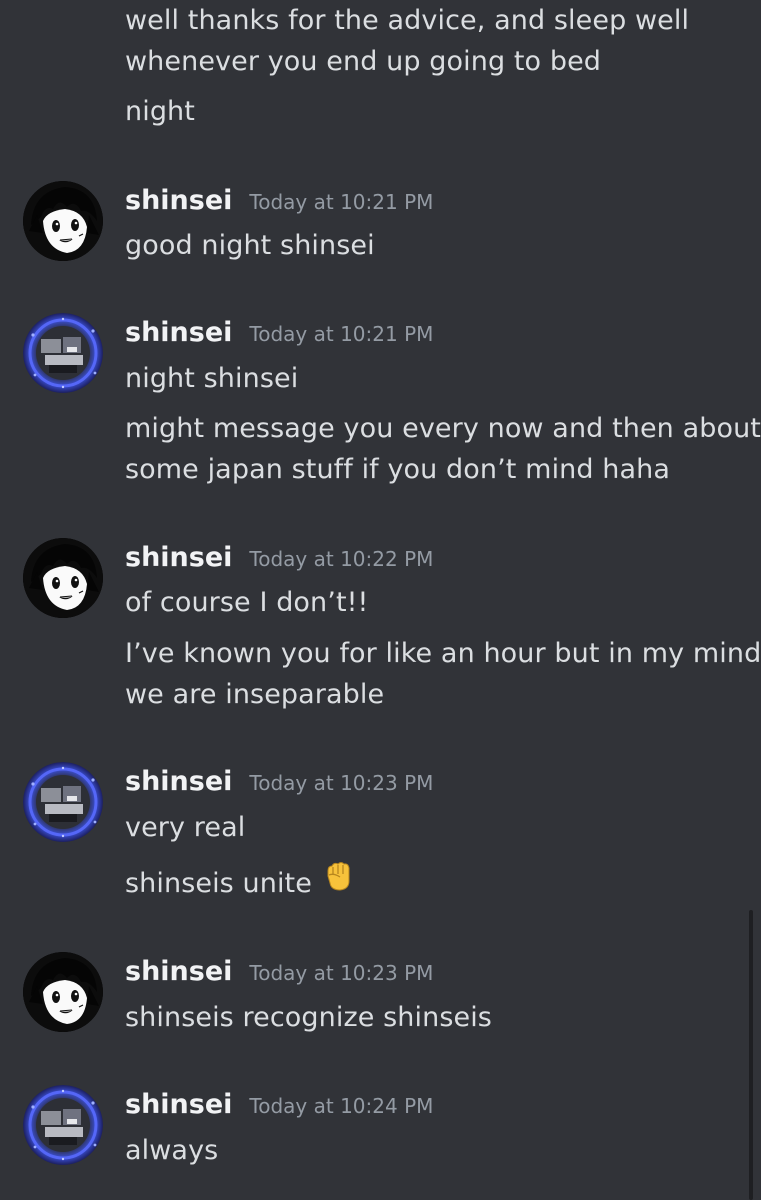 Image resolution: width=761 pixels, height=1200 pixels. Describe the element at coordinates (160, 111) in the screenshot. I see `message-text: night` at that location.